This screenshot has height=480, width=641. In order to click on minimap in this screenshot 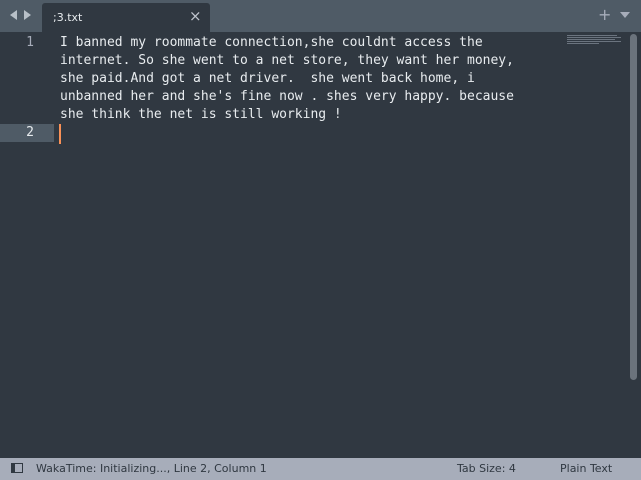, I will do `click(595, 41)`.